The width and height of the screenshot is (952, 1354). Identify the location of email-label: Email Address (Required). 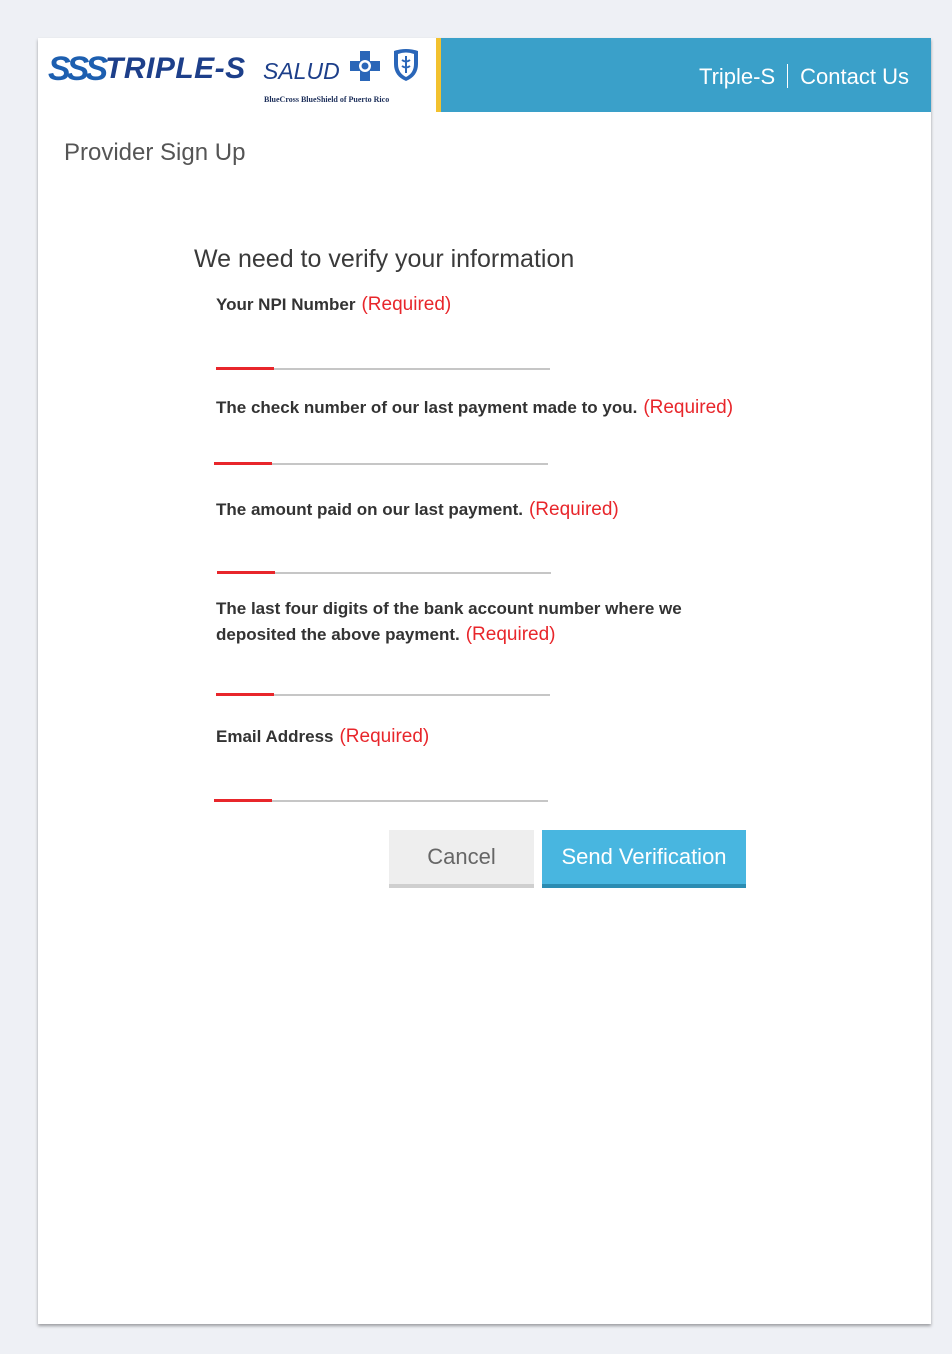
(322, 737).